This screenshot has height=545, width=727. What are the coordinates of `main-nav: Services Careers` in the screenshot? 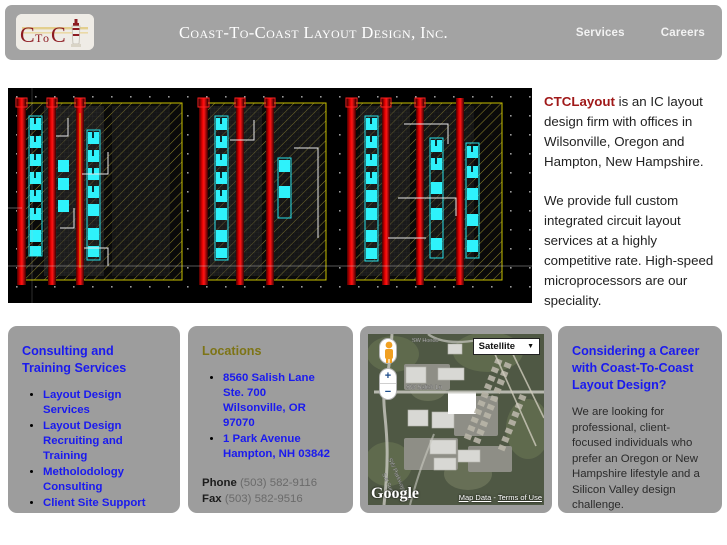 It's located at (640, 32).